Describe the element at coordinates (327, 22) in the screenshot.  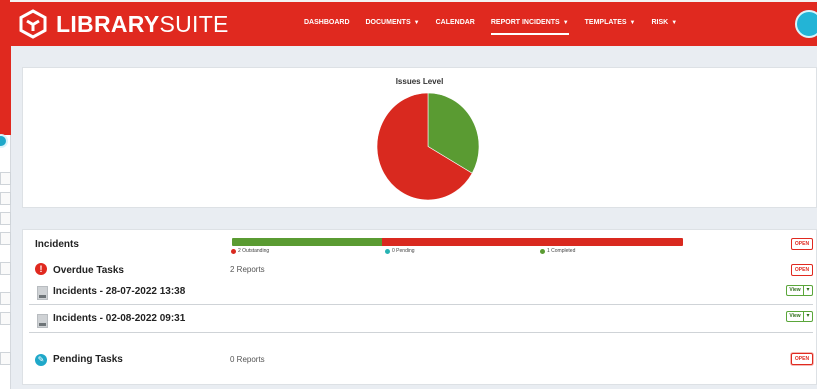
I see `nav-item-label: DASHBOARD` at that location.